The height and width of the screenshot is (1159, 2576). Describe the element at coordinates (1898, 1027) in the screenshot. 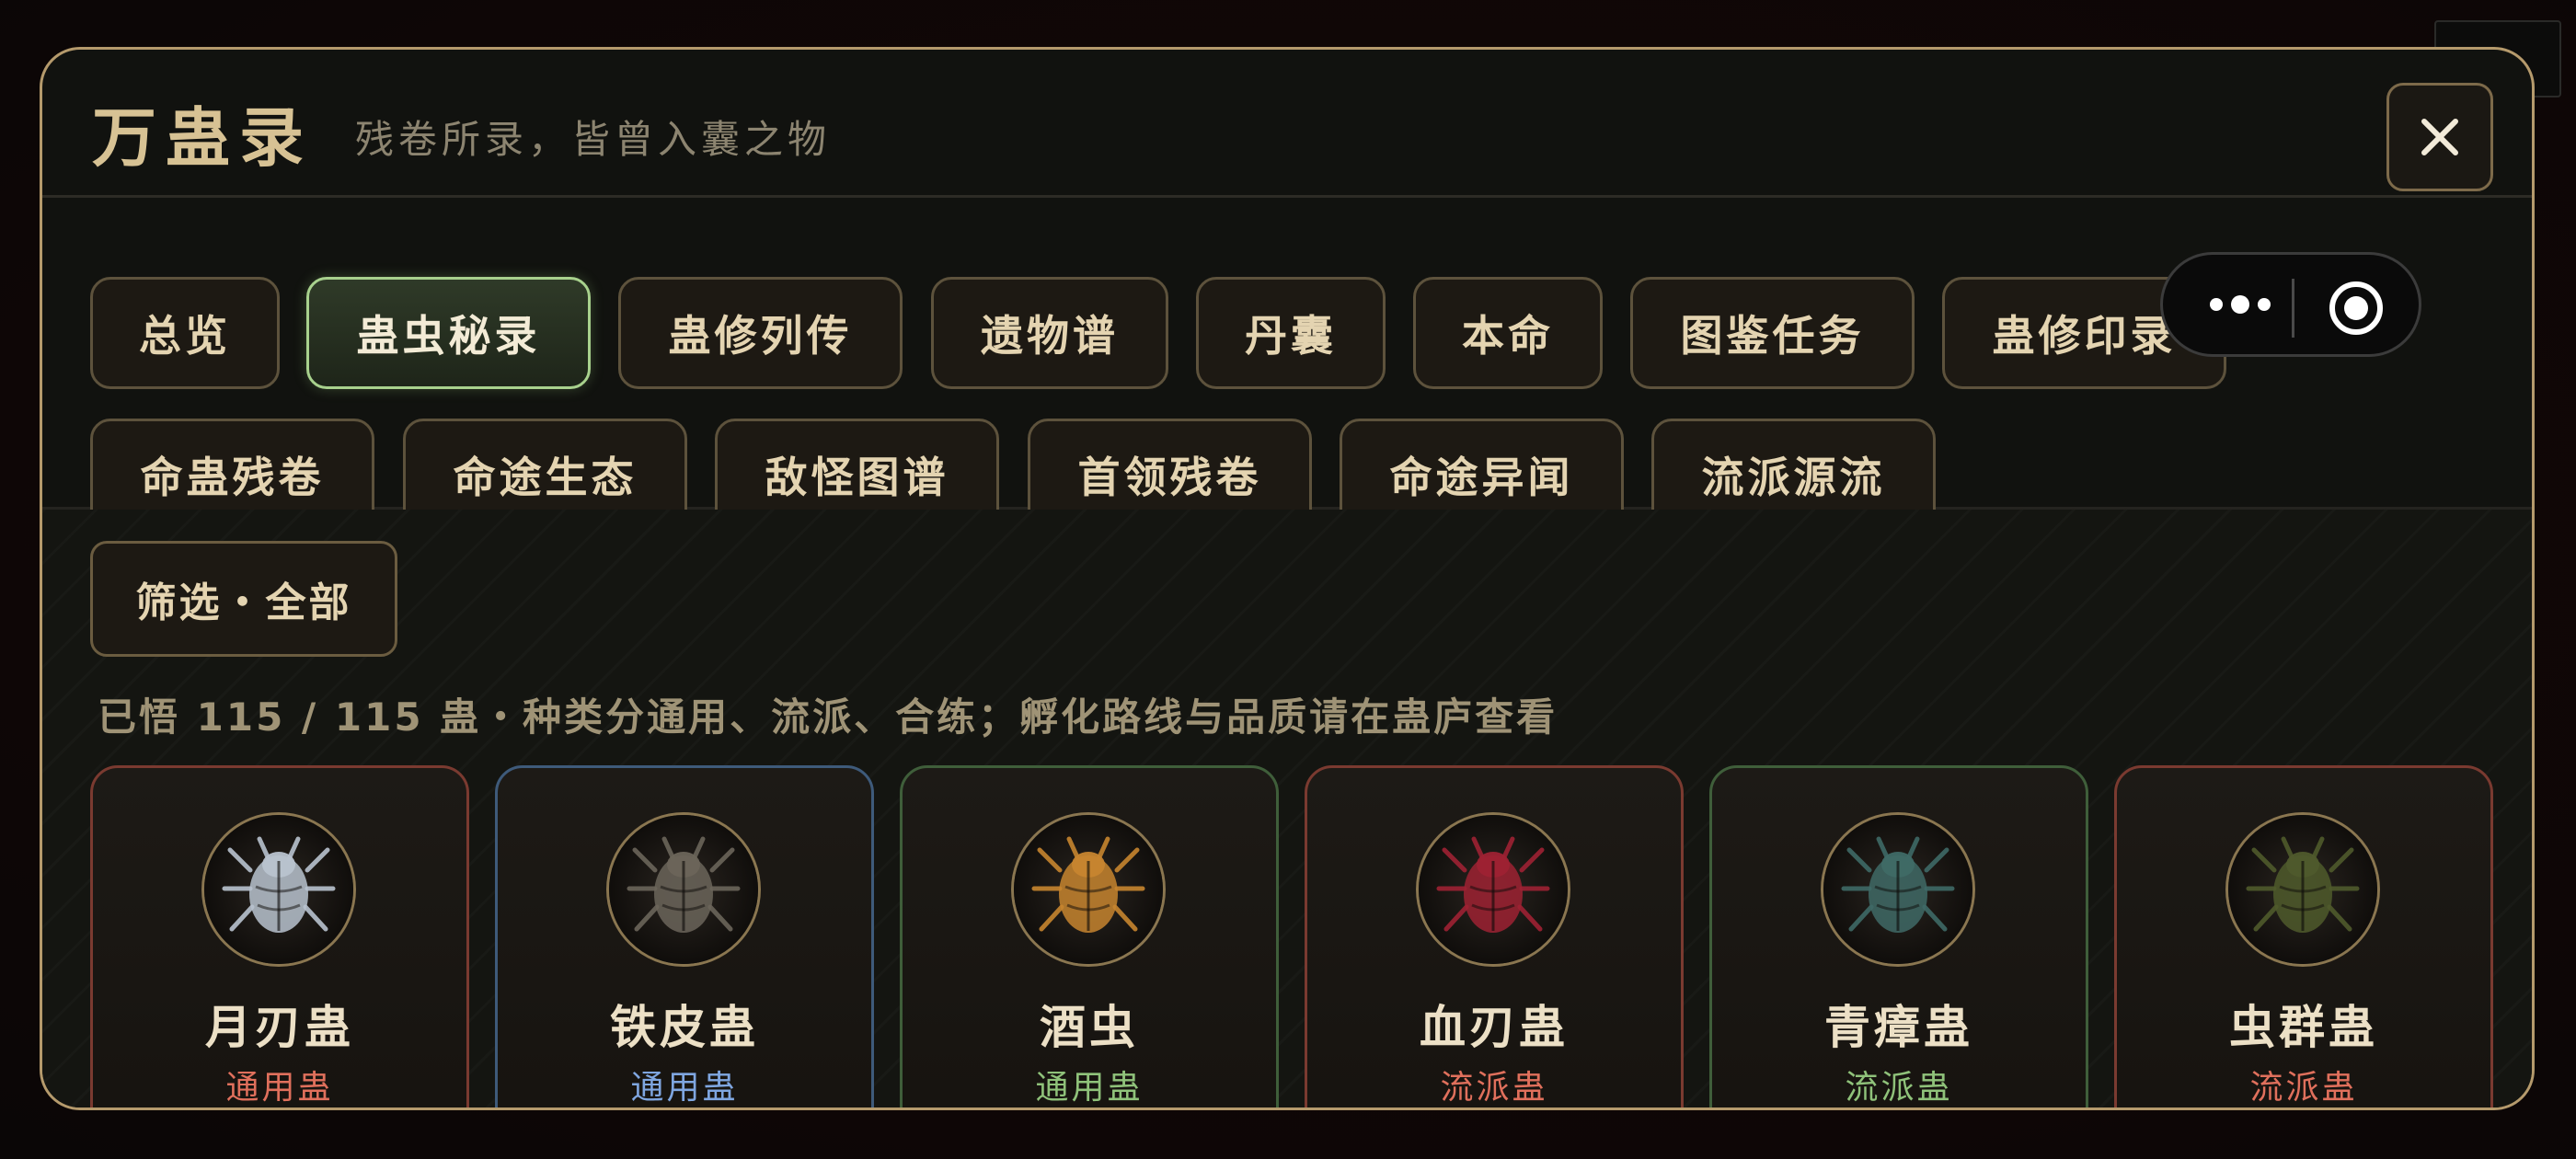

I see `insect-name: 青瘴蛊` at that location.